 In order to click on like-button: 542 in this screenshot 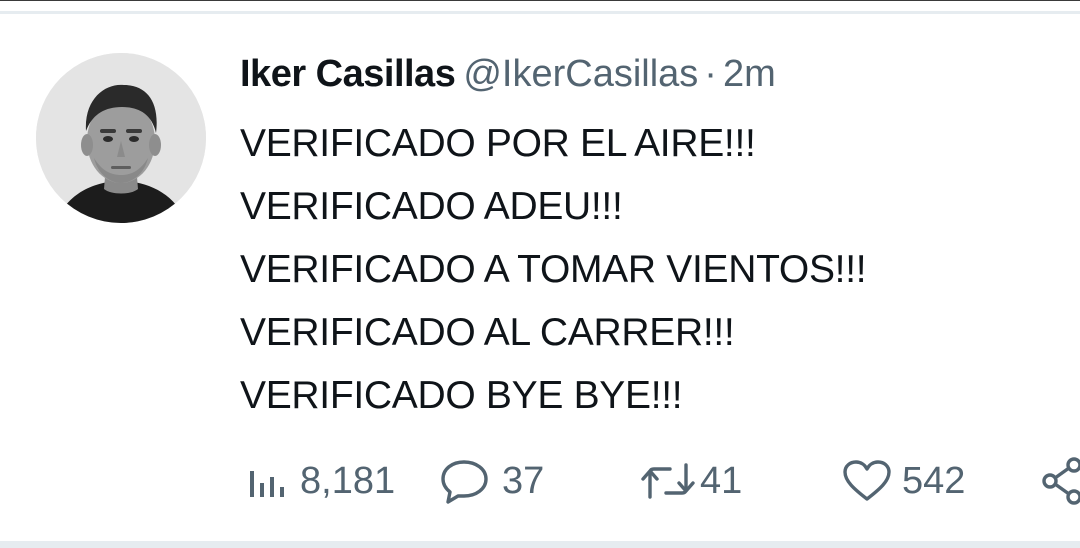, I will do `click(903, 481)`.